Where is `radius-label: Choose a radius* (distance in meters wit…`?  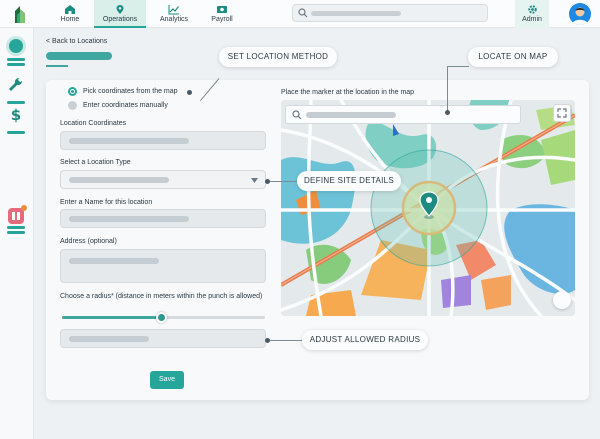
radius-label: Choose a radius* (distance in meters wit… is located at coordinates (161, 296).